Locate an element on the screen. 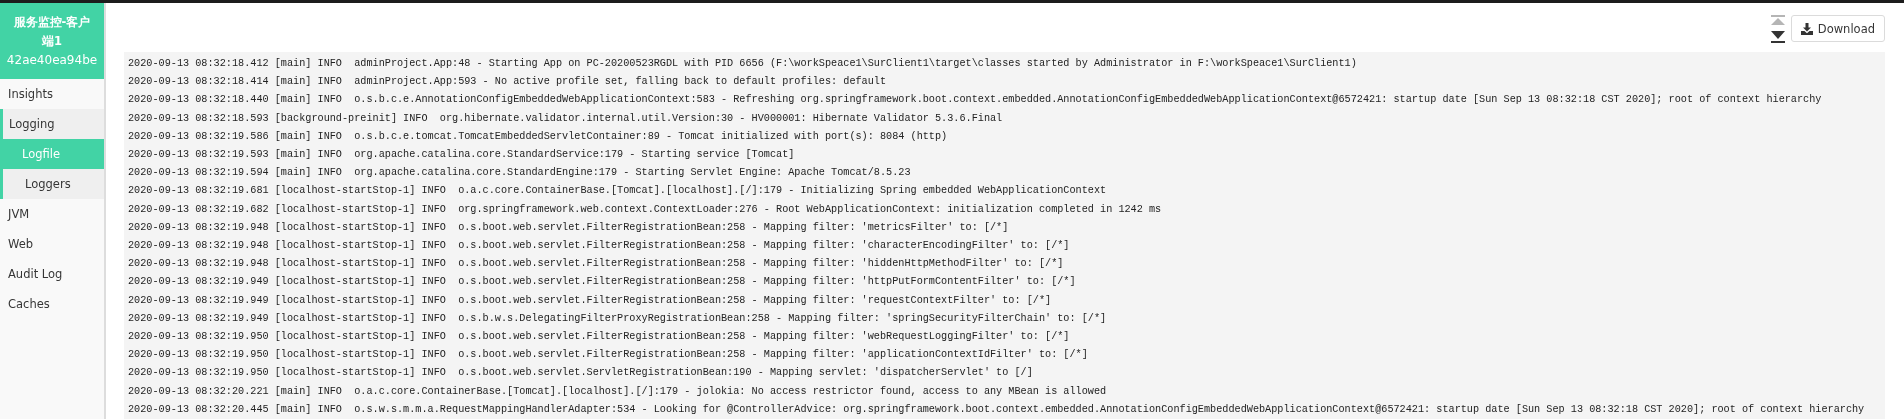  log-line: 2020-09-13 08:32:19.681 [localhost-startStop-1] INFO o.a.c.core.ContainerBase.[Tomcat].[localhost].[/]:179 - Initializing Spring embedded WebApplicationContext is located at coordinates (618, 191).